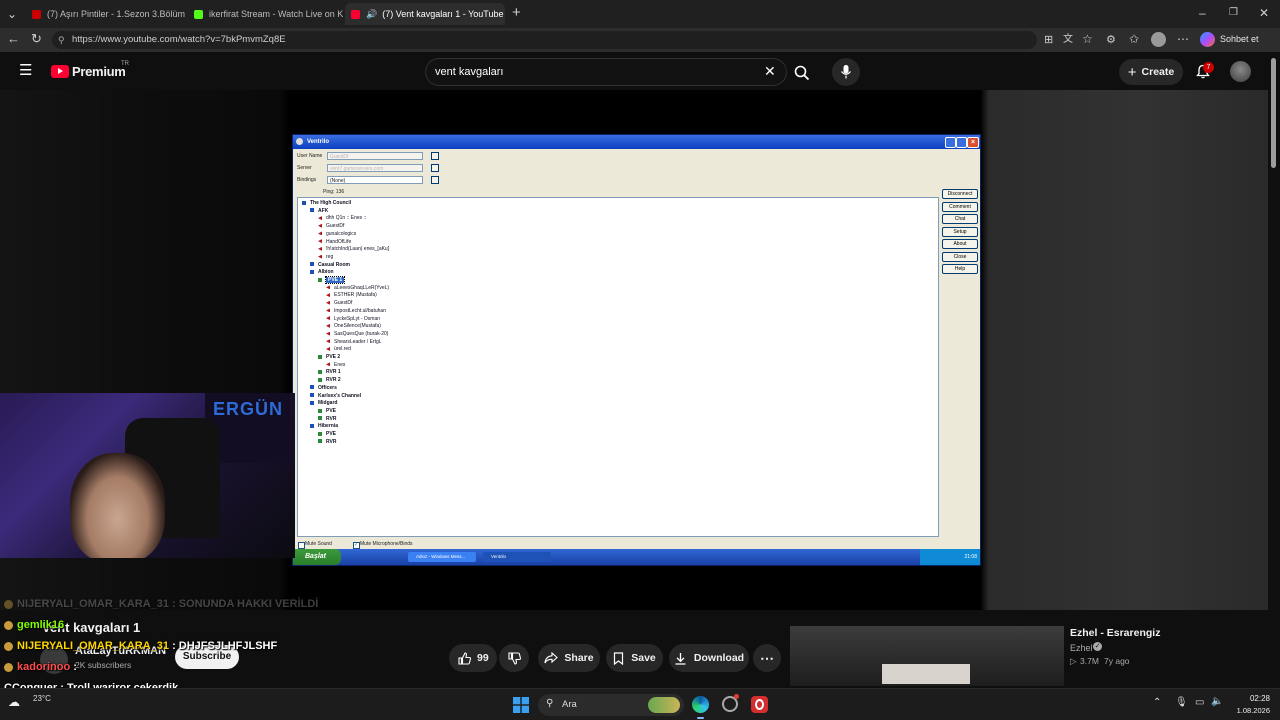 Image resolution: width=1280 pixels, height=720 pixels. What do you see at coordinates (1087, 39) in the screenshot?
I see `favorite-star-icon: ☆` at bounding box center [1087, 39].